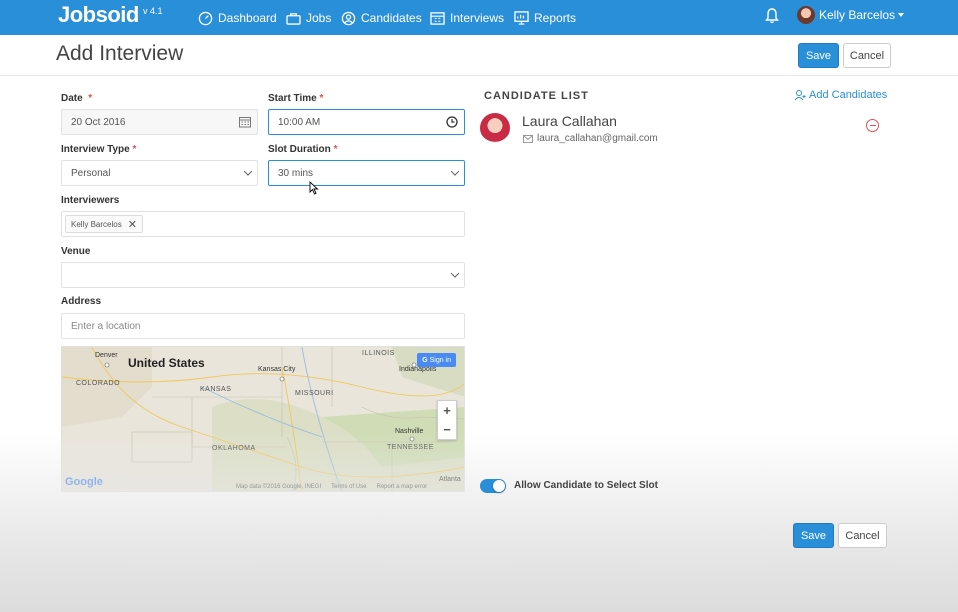 This screenshot has width=958, height=612. What do you see at coordinates (84, 482) in the screenshot?
I see `google-logo: Google` at bounding box center [84, 482].